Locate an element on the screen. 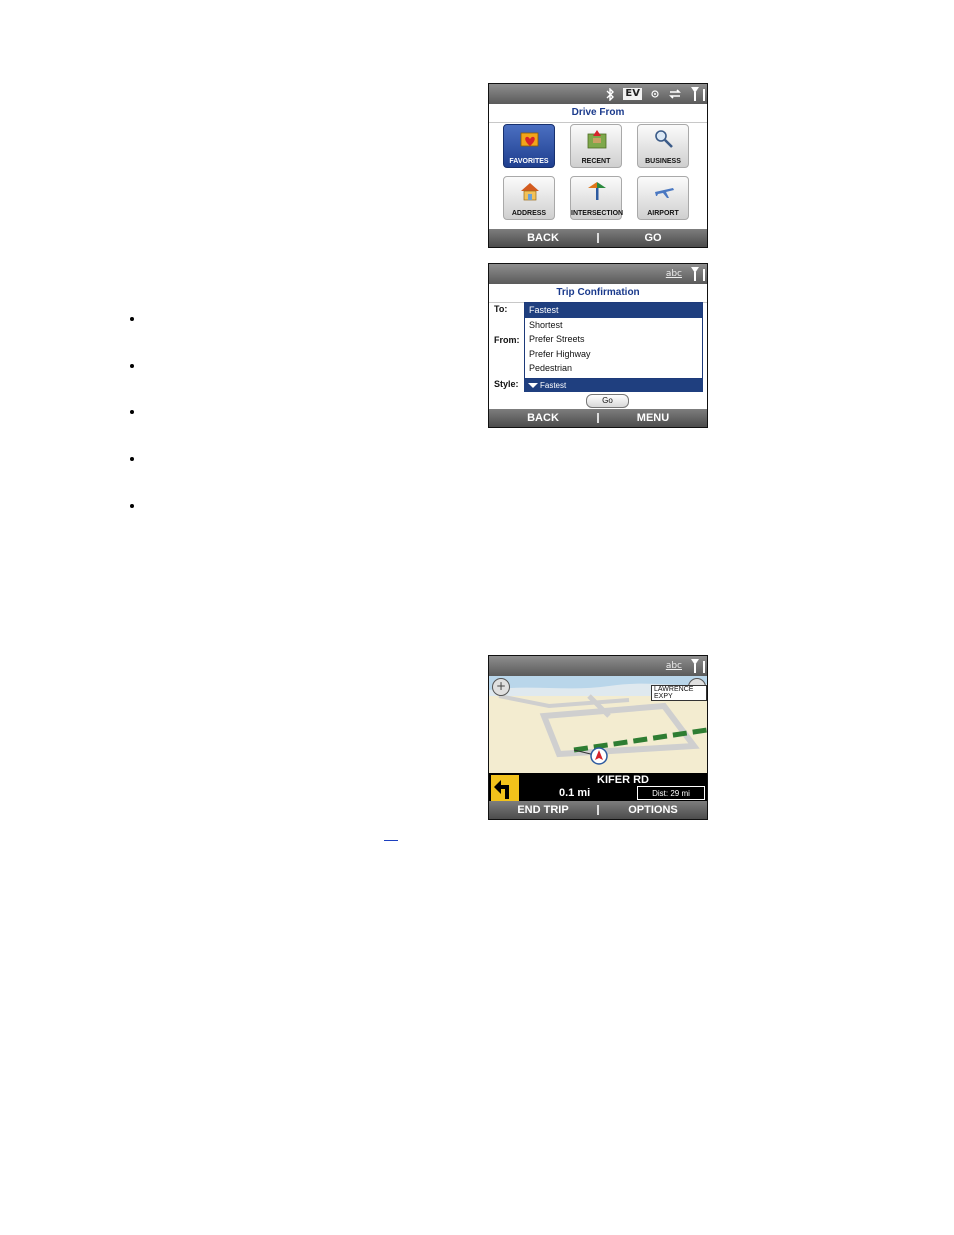 The height and width of the screenshot is (1235, 954). option-prefer-streets: Prefer Streets is located at coordinates (613, 339).